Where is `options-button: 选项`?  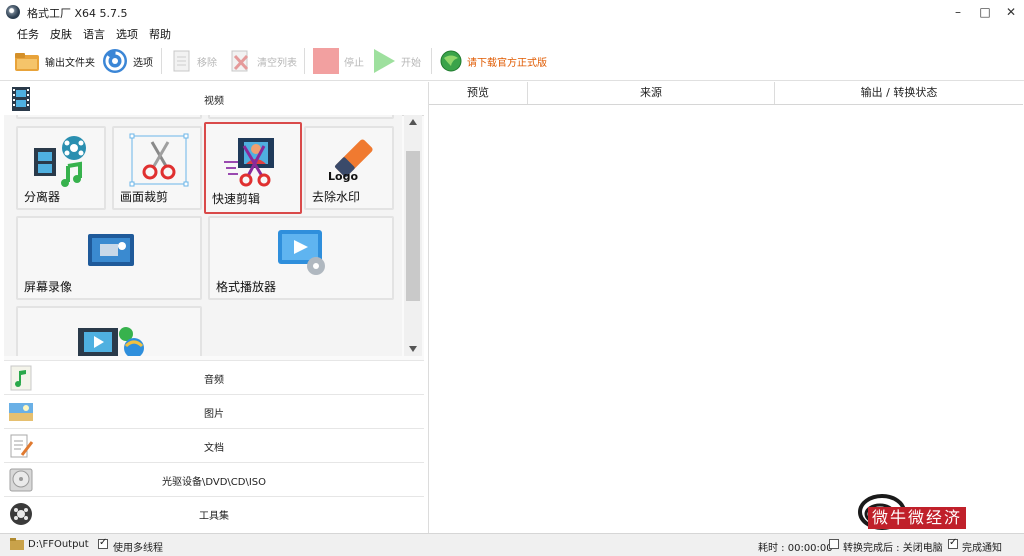
options-button: 选项 is located at coordinates (127, 61).